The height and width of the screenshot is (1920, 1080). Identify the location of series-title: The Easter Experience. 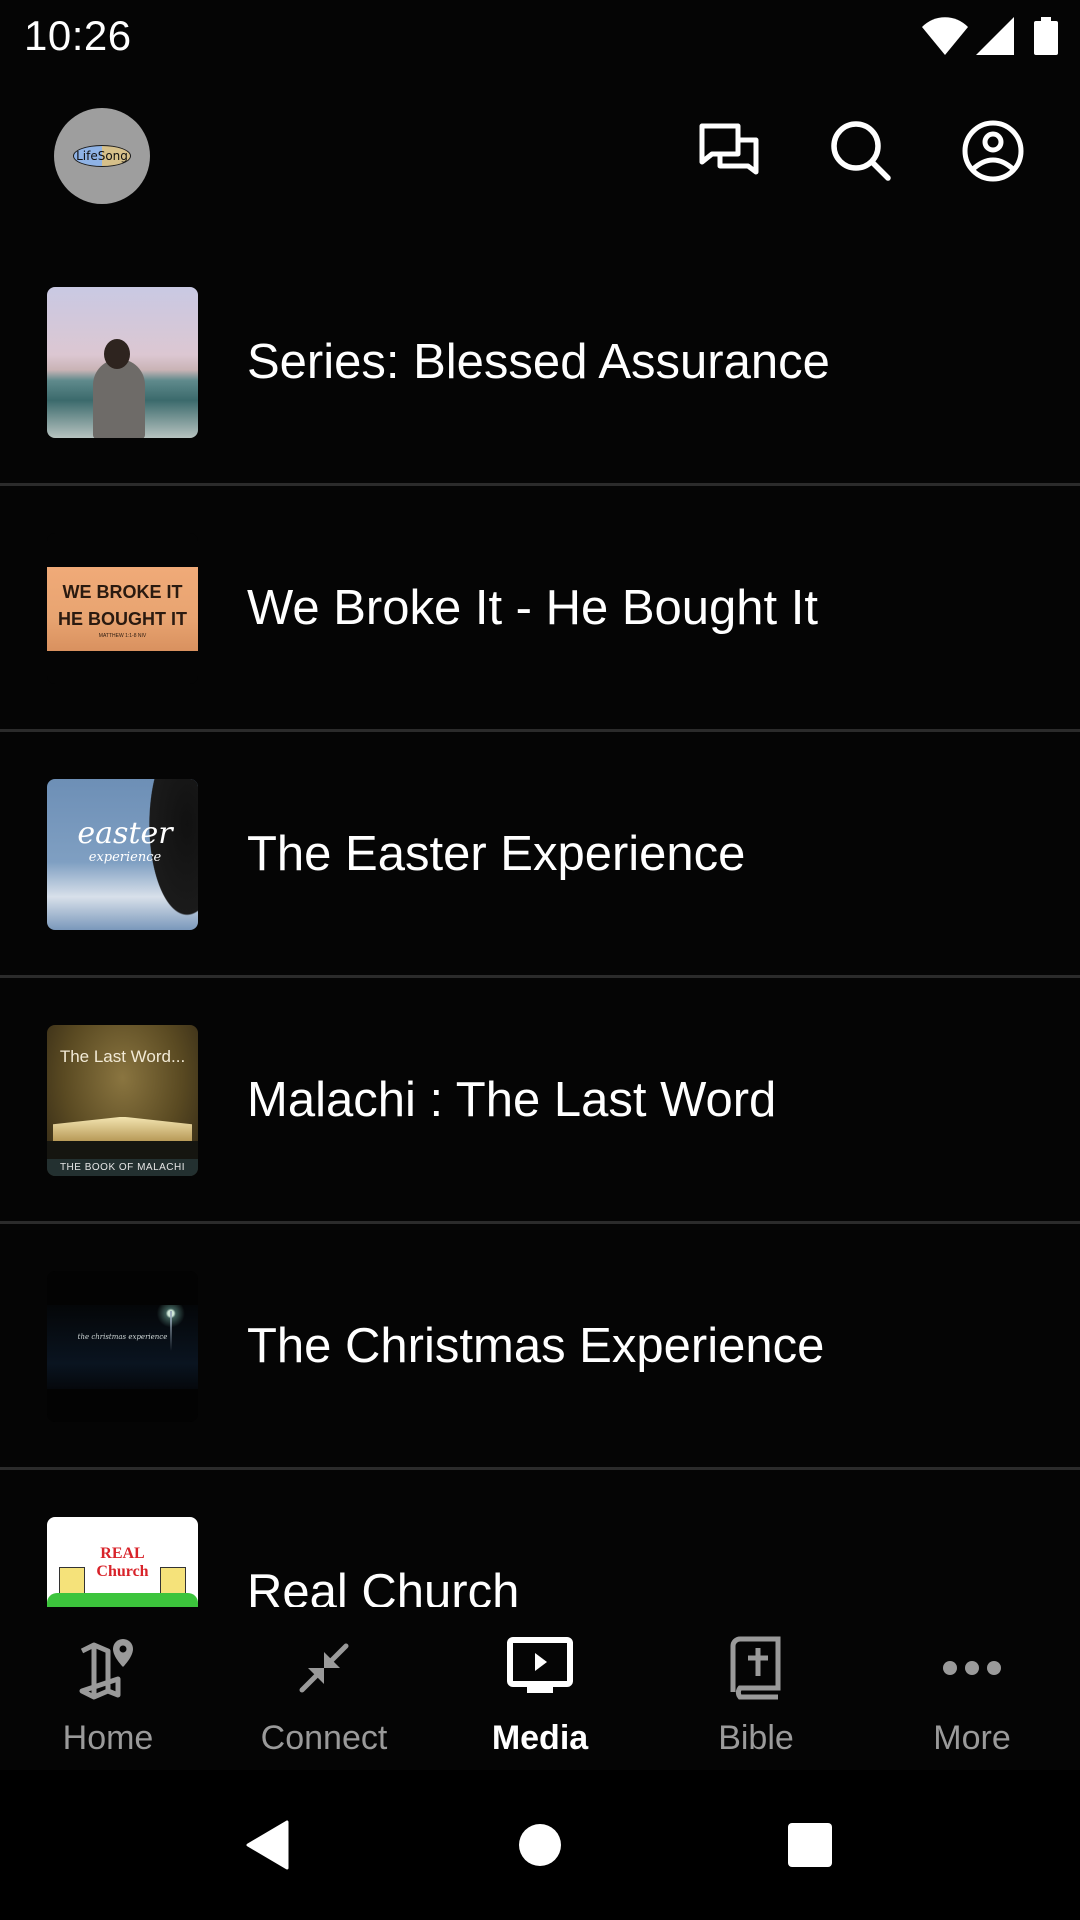
(496, 853).